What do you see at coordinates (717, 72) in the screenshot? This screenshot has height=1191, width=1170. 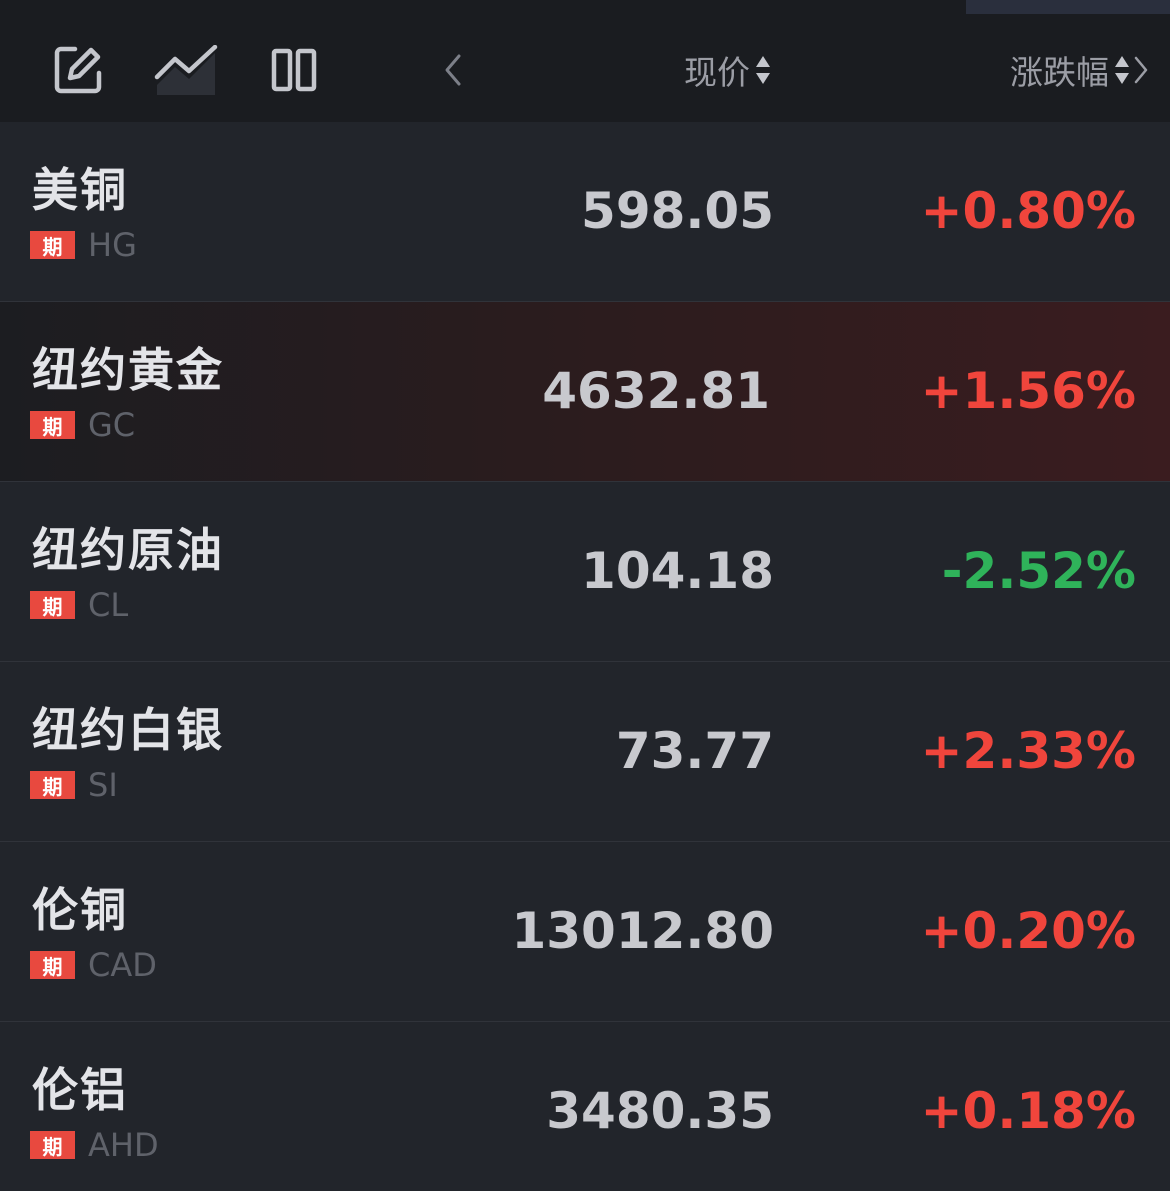 I see `price-header-label: 现价` at bounding box center [717, 72].